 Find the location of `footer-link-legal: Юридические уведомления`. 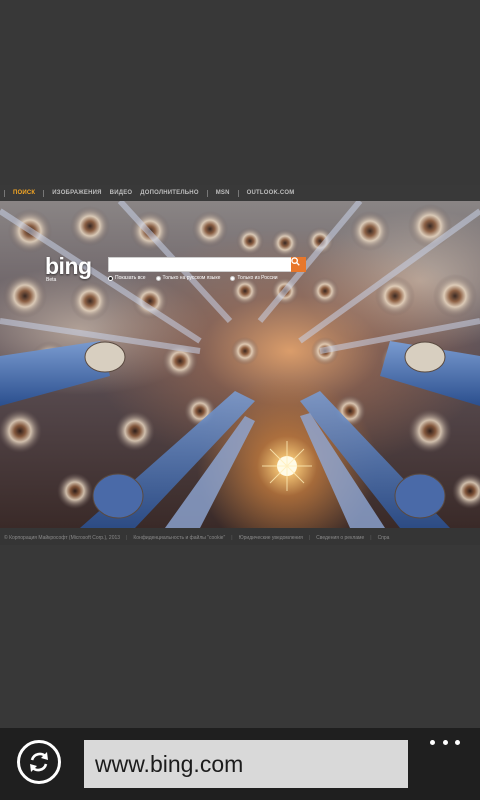

footer-link-legal: Юридические уведомления is located at coordinates (271, 538).